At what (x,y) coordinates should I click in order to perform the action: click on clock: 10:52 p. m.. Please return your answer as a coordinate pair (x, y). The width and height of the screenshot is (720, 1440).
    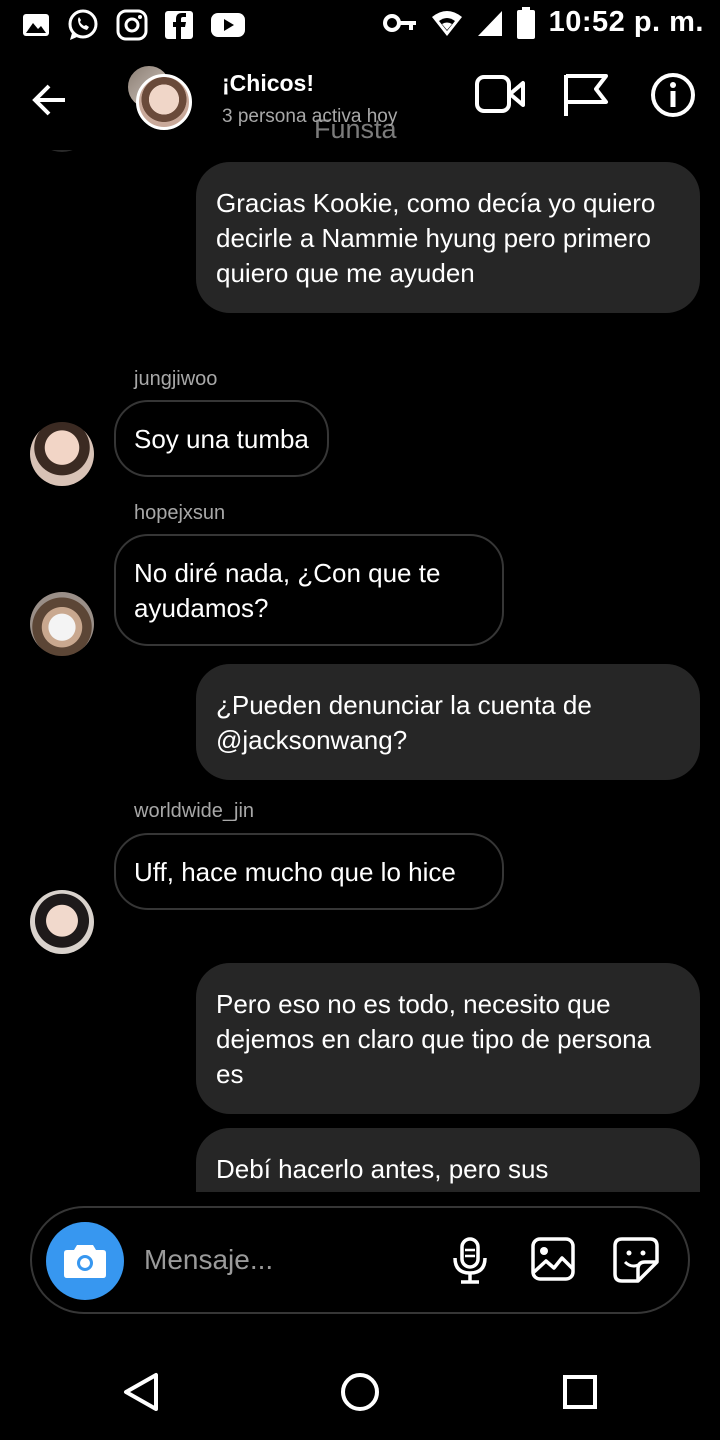
    Looking at the image, I should click on (626, 22).